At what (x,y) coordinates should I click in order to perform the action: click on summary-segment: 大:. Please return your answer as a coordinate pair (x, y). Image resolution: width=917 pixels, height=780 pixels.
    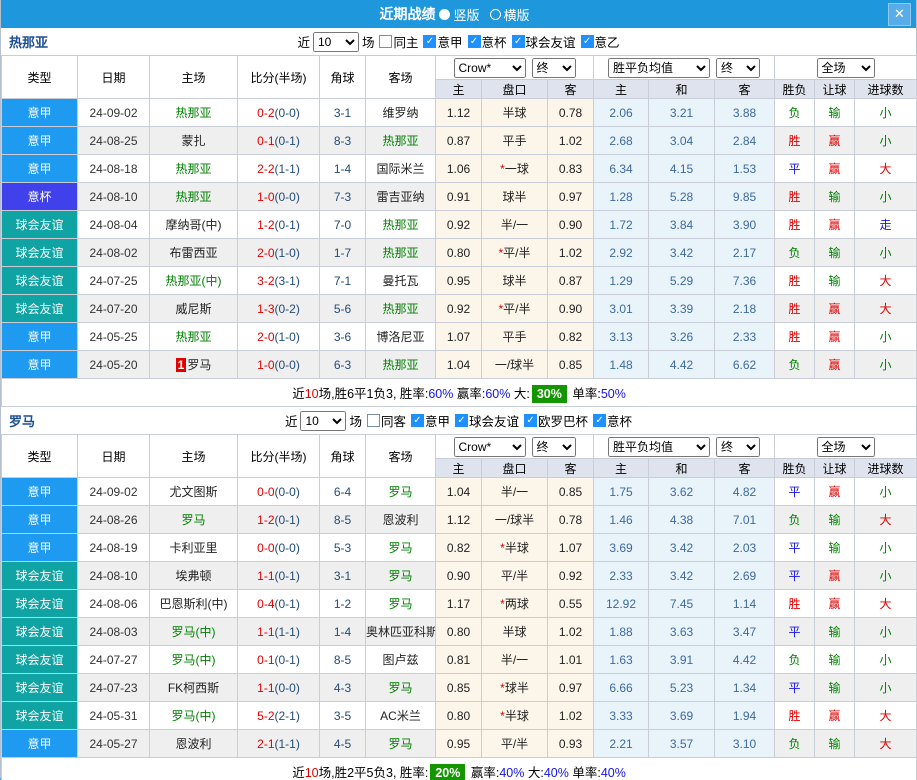
    Looking at the image, I should click on (520, 394).